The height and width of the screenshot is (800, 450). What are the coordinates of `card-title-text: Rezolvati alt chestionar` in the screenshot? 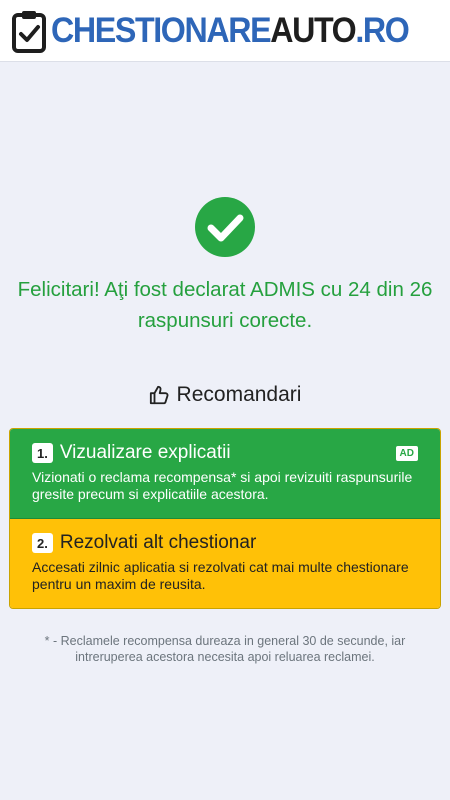 It's located at (158, 542).